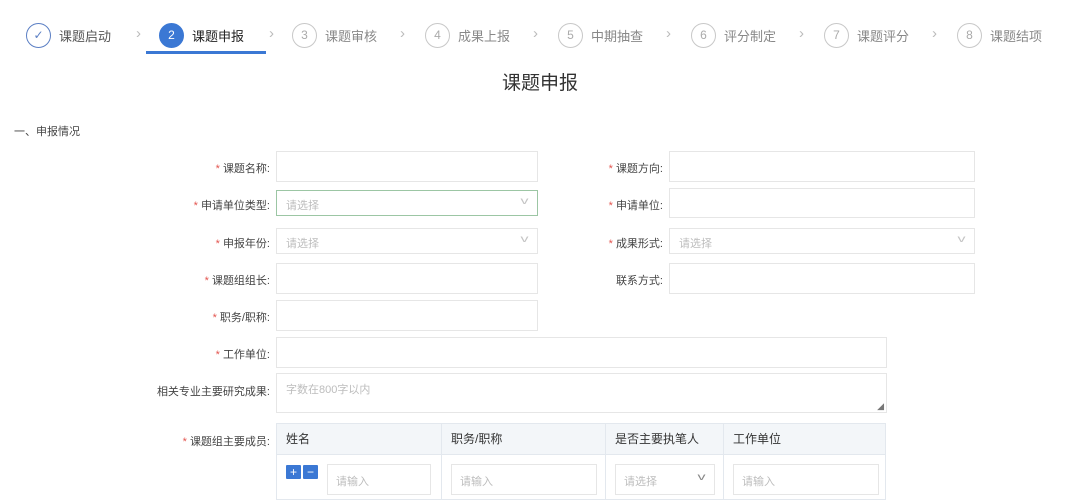  What do you see at coordinates (822, 203) in the screenshot?
I see `applicant-unit-input` at bounding box center [822, 203].